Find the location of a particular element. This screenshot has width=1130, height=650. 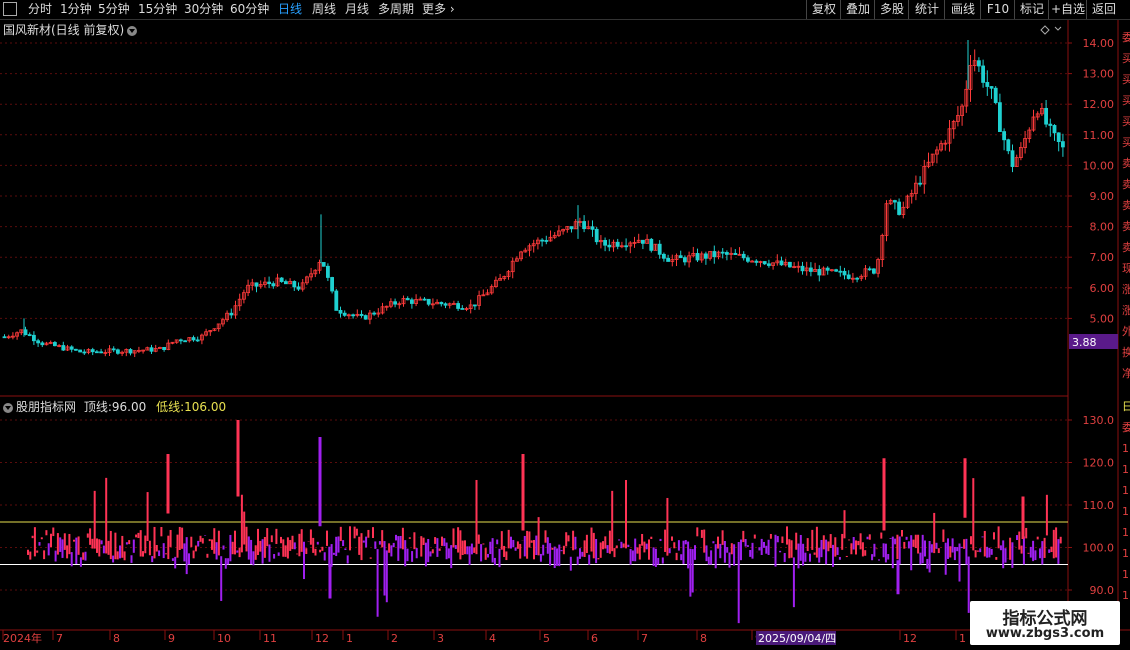

date-label: 2024年 is located at coordinates (22, 638).